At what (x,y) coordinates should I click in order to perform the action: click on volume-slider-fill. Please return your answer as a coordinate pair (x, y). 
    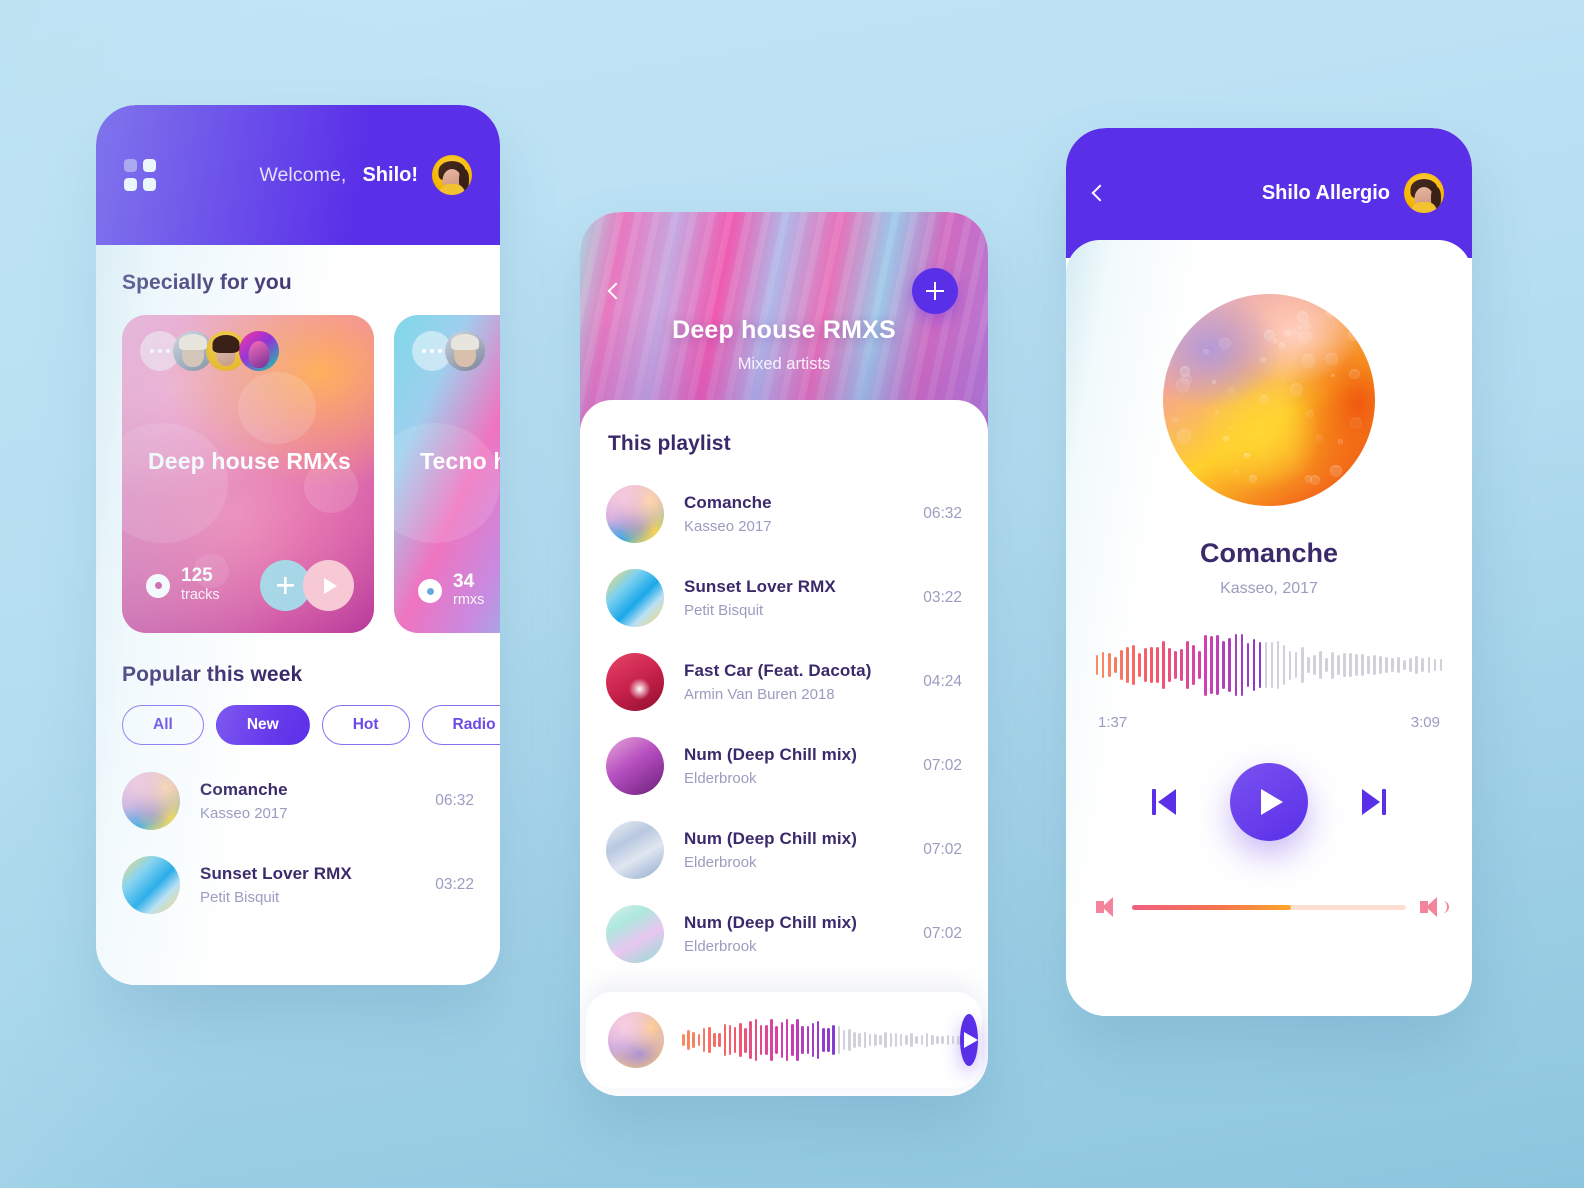
    Looking at the image, I should click on (1211, 907).